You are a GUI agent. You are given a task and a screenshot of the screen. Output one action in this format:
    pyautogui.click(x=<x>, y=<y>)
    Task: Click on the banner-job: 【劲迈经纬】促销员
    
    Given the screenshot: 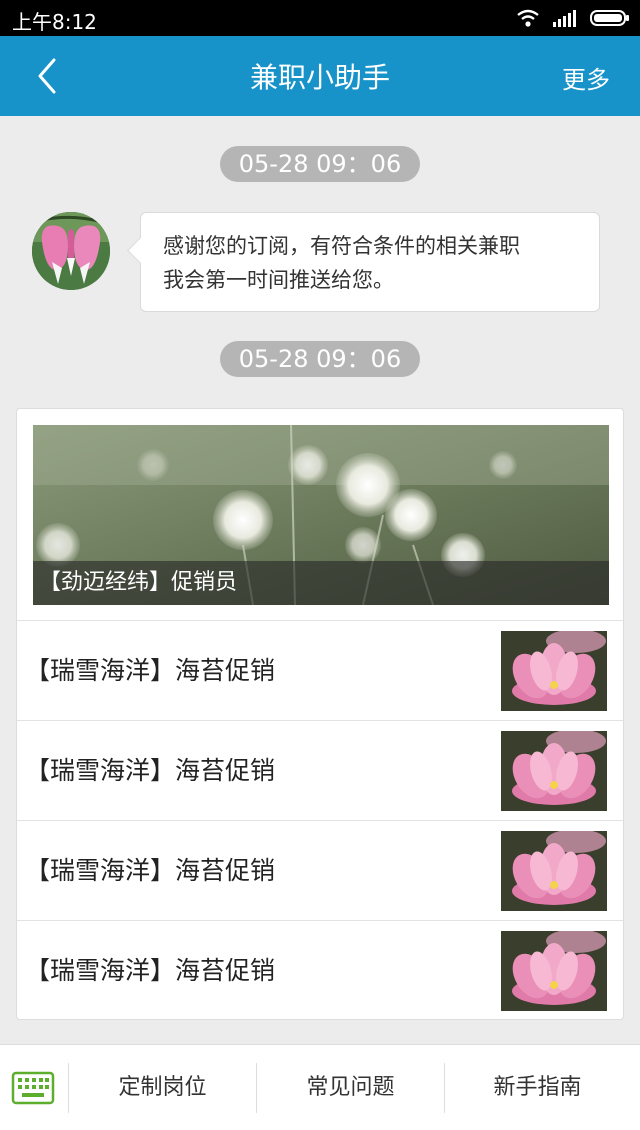 What is the action you would take?
    pyautogui.click(x=321, y=515)
    